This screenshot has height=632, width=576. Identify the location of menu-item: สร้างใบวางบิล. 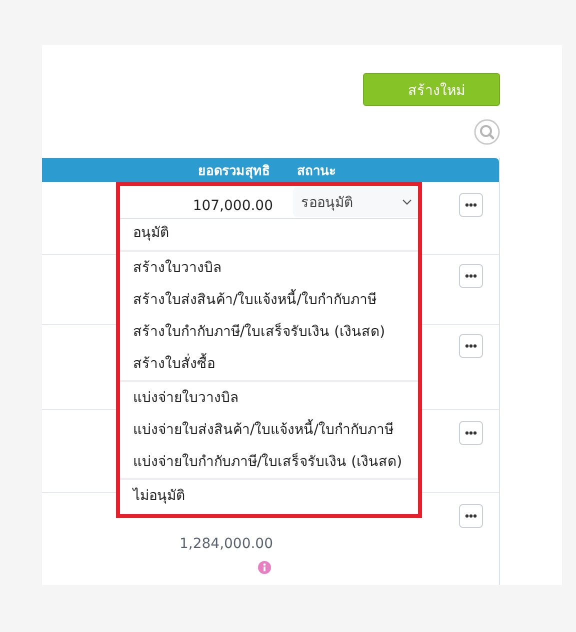
(269, 268).